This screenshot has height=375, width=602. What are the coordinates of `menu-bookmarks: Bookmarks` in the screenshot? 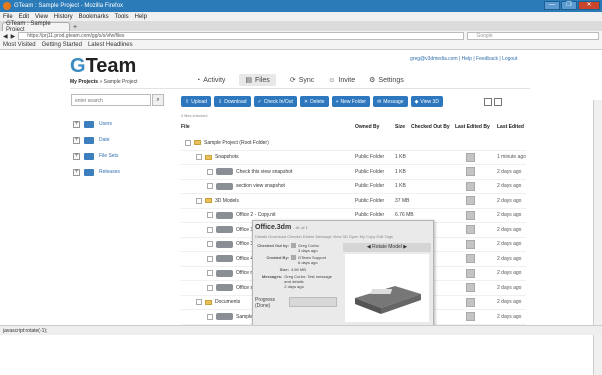 It's located at (94, 17).